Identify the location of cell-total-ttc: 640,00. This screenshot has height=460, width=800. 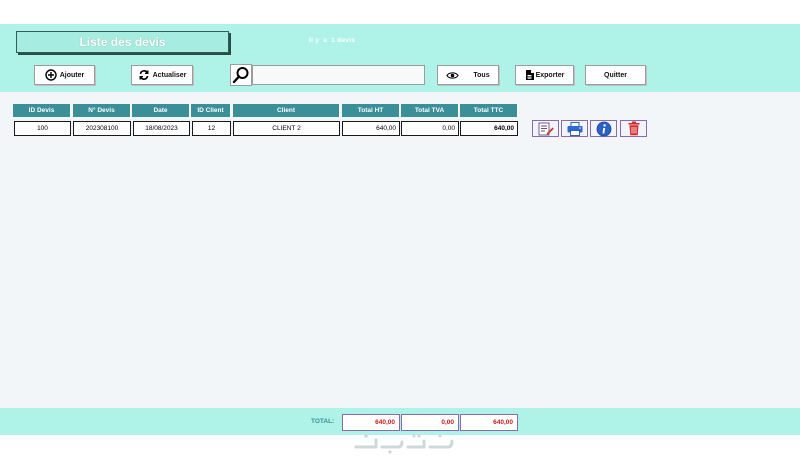
(489, 128).